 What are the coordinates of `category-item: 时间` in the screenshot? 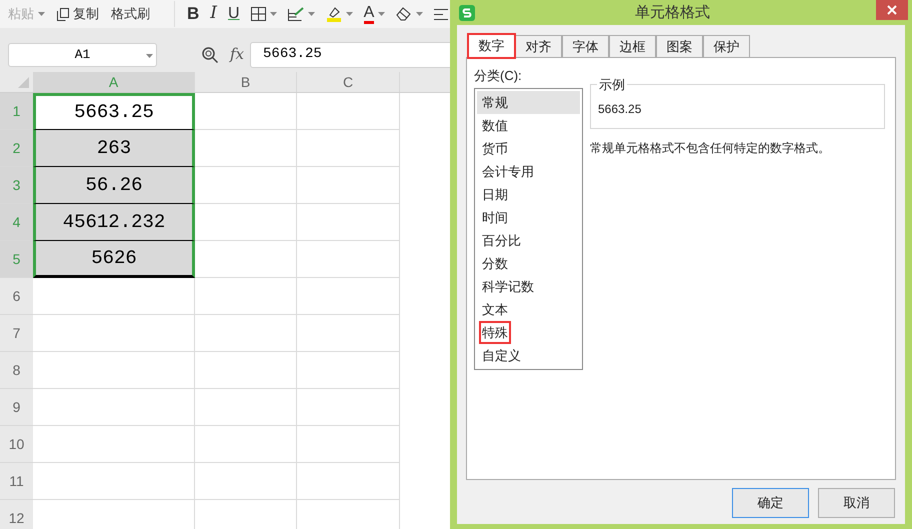 It's located at (528, 217).